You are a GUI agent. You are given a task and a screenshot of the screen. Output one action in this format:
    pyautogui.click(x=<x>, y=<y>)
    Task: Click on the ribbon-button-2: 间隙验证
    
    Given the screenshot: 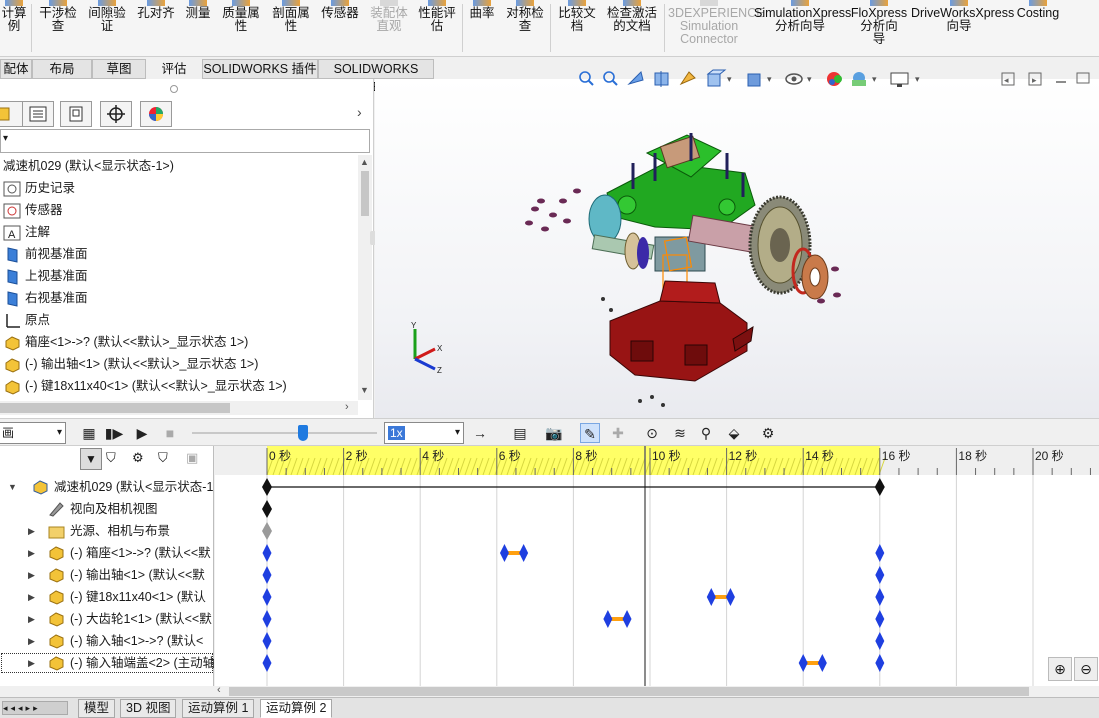 What is the action you would take?
    pyautogui.click(x=107, y=28)
    